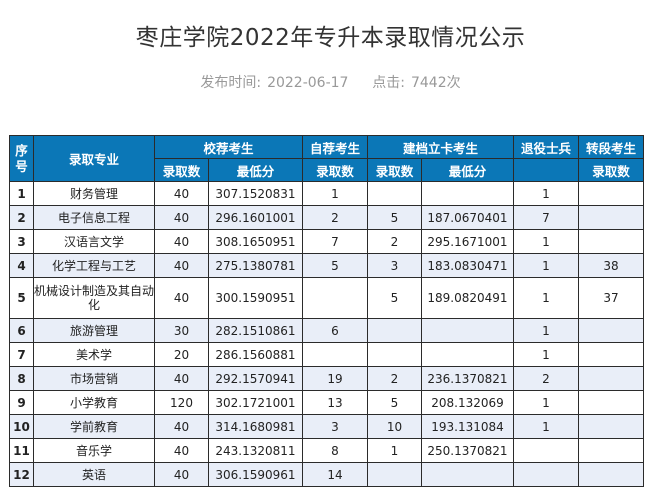  I want to click on cell-card-admitted: 1, so click(394, 450).